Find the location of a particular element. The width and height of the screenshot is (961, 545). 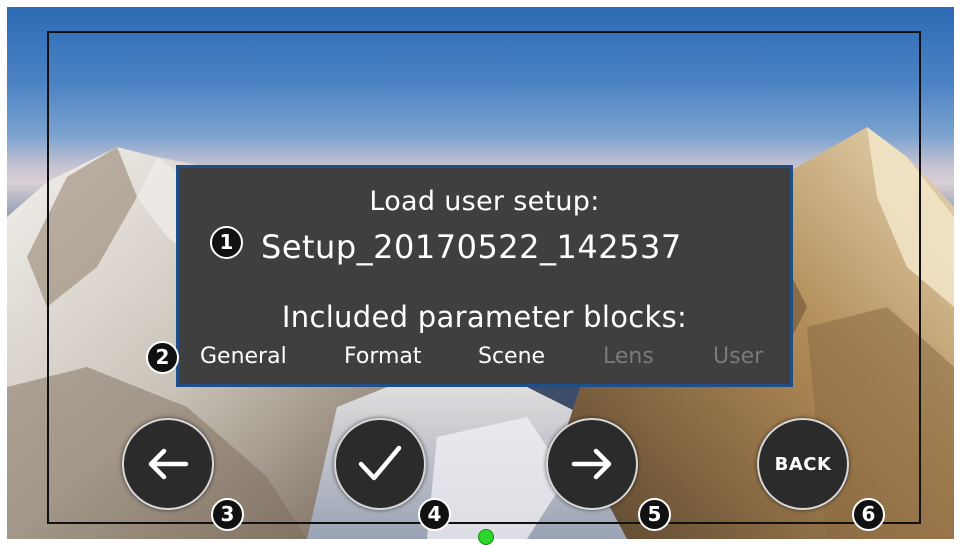

next-button is located at coordinates (592, 464).